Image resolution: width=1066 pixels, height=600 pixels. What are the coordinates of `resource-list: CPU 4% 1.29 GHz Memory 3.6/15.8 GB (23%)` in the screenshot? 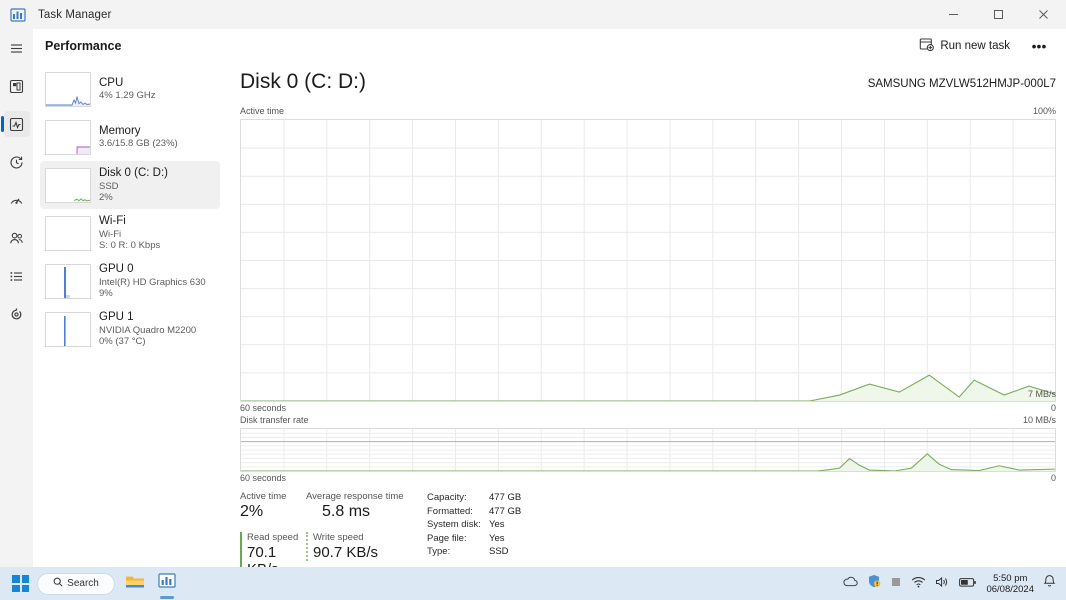 It's located at (126, 314).